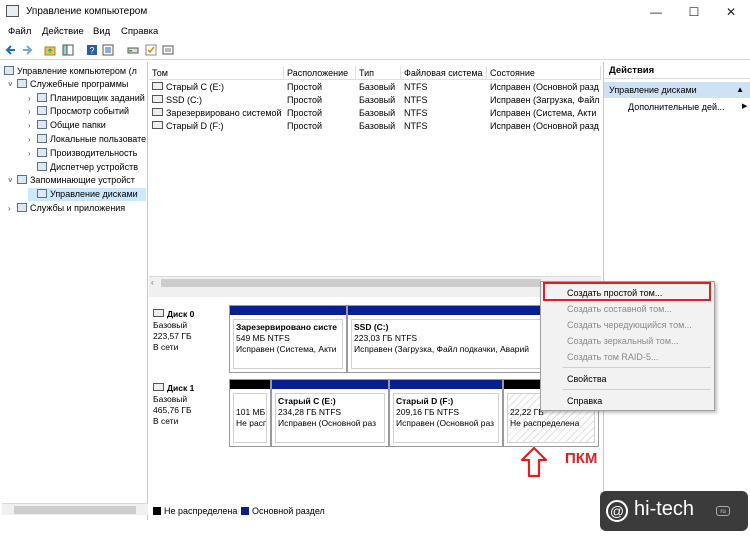 Image resolution: width=750 pixels, height=539 pixels. Describe the element at coordinates (216, 73) in the screenshot. I see `column-header-volume: Том` at that location.